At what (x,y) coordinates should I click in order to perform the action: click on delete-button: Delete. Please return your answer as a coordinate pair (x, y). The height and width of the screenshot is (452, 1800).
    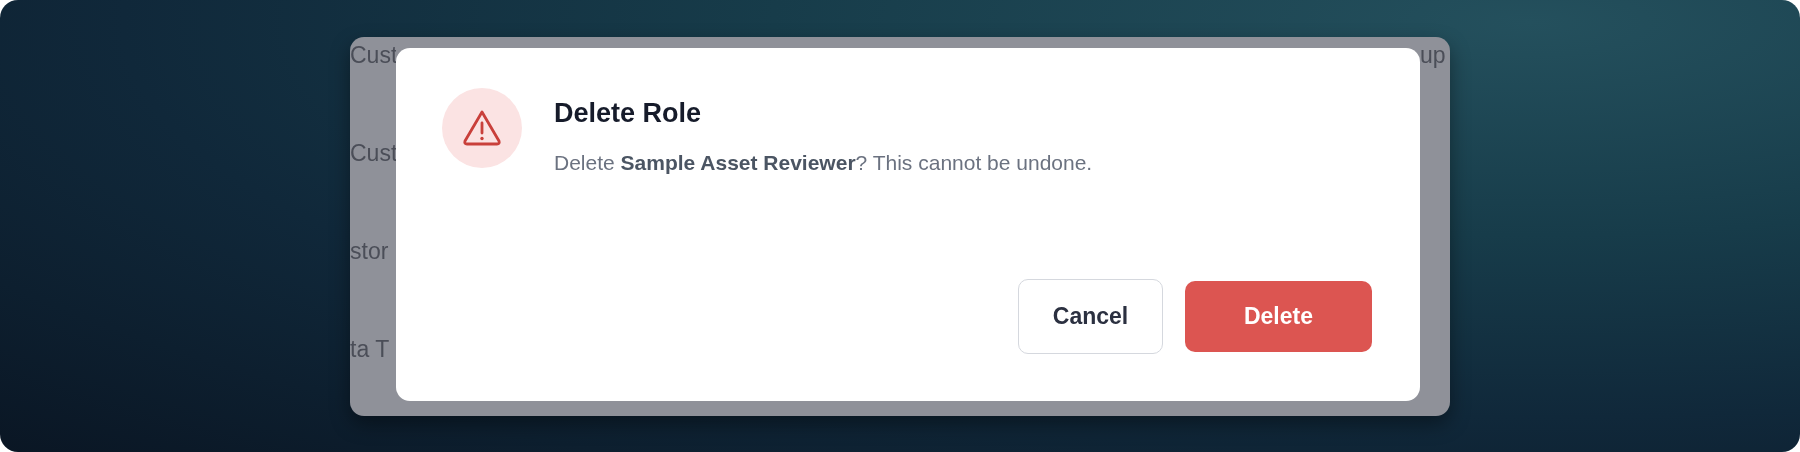
    Looking at the image, I should click on (1278, 316).